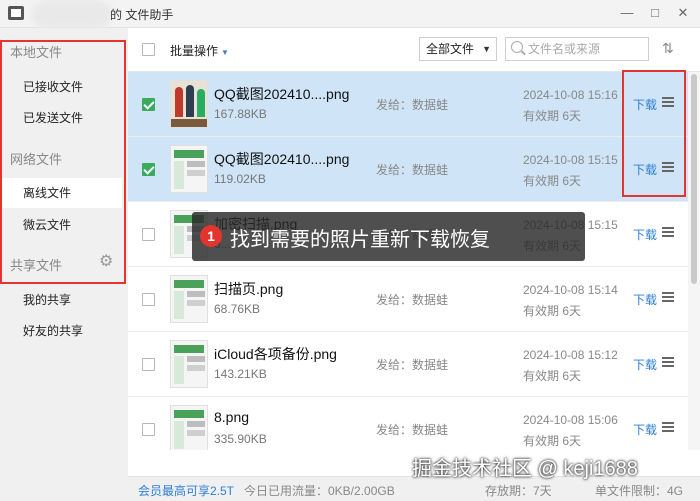 This screenshot has width=700, height=501. I want to click on sidebar-item-label: 已接收文件, so click(53, 87).